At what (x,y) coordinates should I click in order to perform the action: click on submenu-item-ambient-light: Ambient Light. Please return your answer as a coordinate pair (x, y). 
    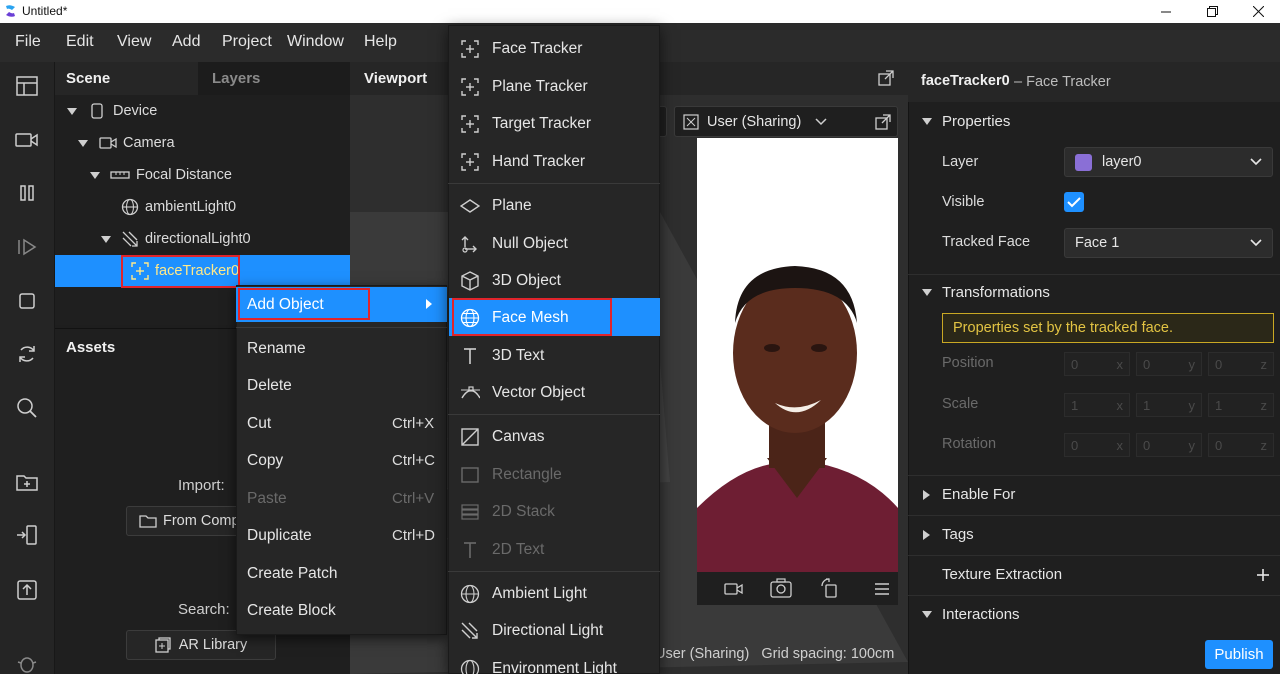
    Looking at the image, I should click on (560, 593).